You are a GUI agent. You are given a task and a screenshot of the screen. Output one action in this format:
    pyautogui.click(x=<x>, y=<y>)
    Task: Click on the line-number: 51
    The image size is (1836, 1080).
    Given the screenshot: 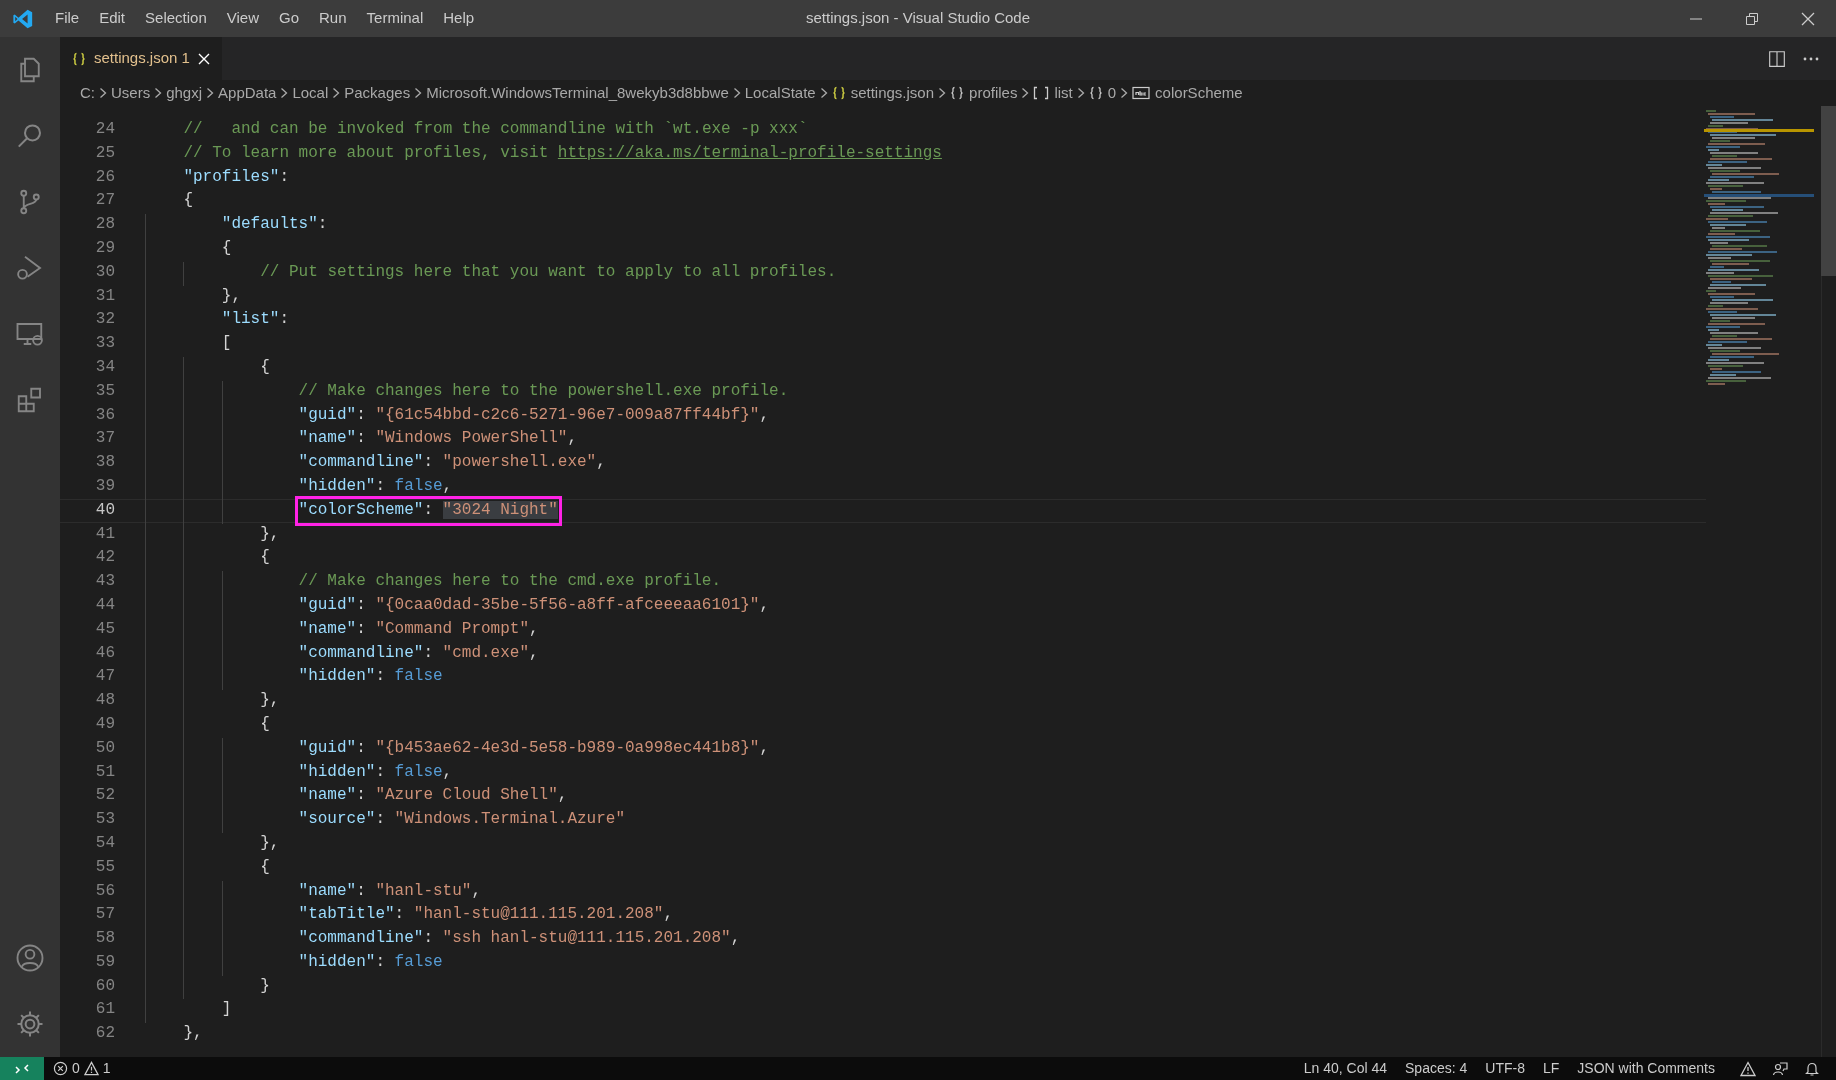 What is the action you would take?
    pyautogui.click(x=104, y=772)
    